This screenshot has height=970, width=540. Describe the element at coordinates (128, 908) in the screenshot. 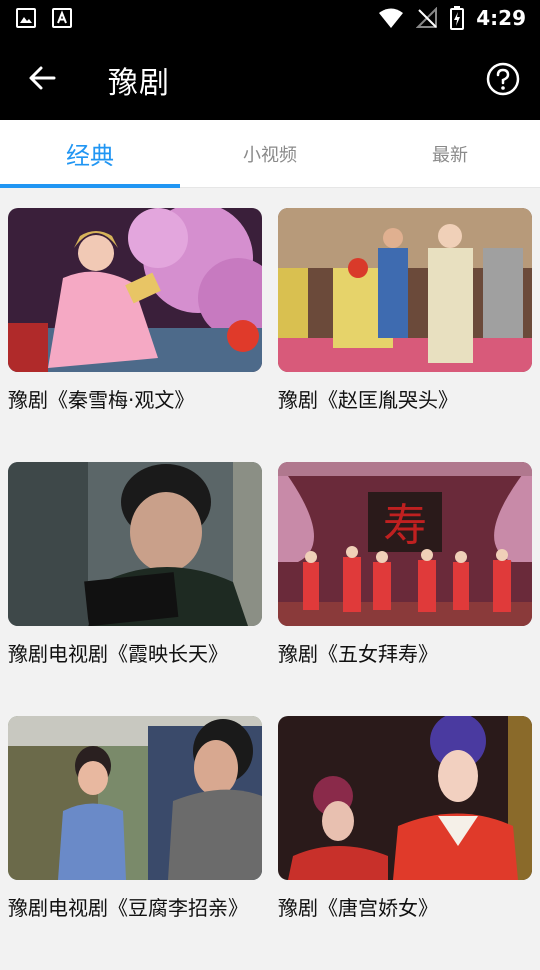

I see `video-title: 豫剧电视剧《豆腐李招亲》` at that location.